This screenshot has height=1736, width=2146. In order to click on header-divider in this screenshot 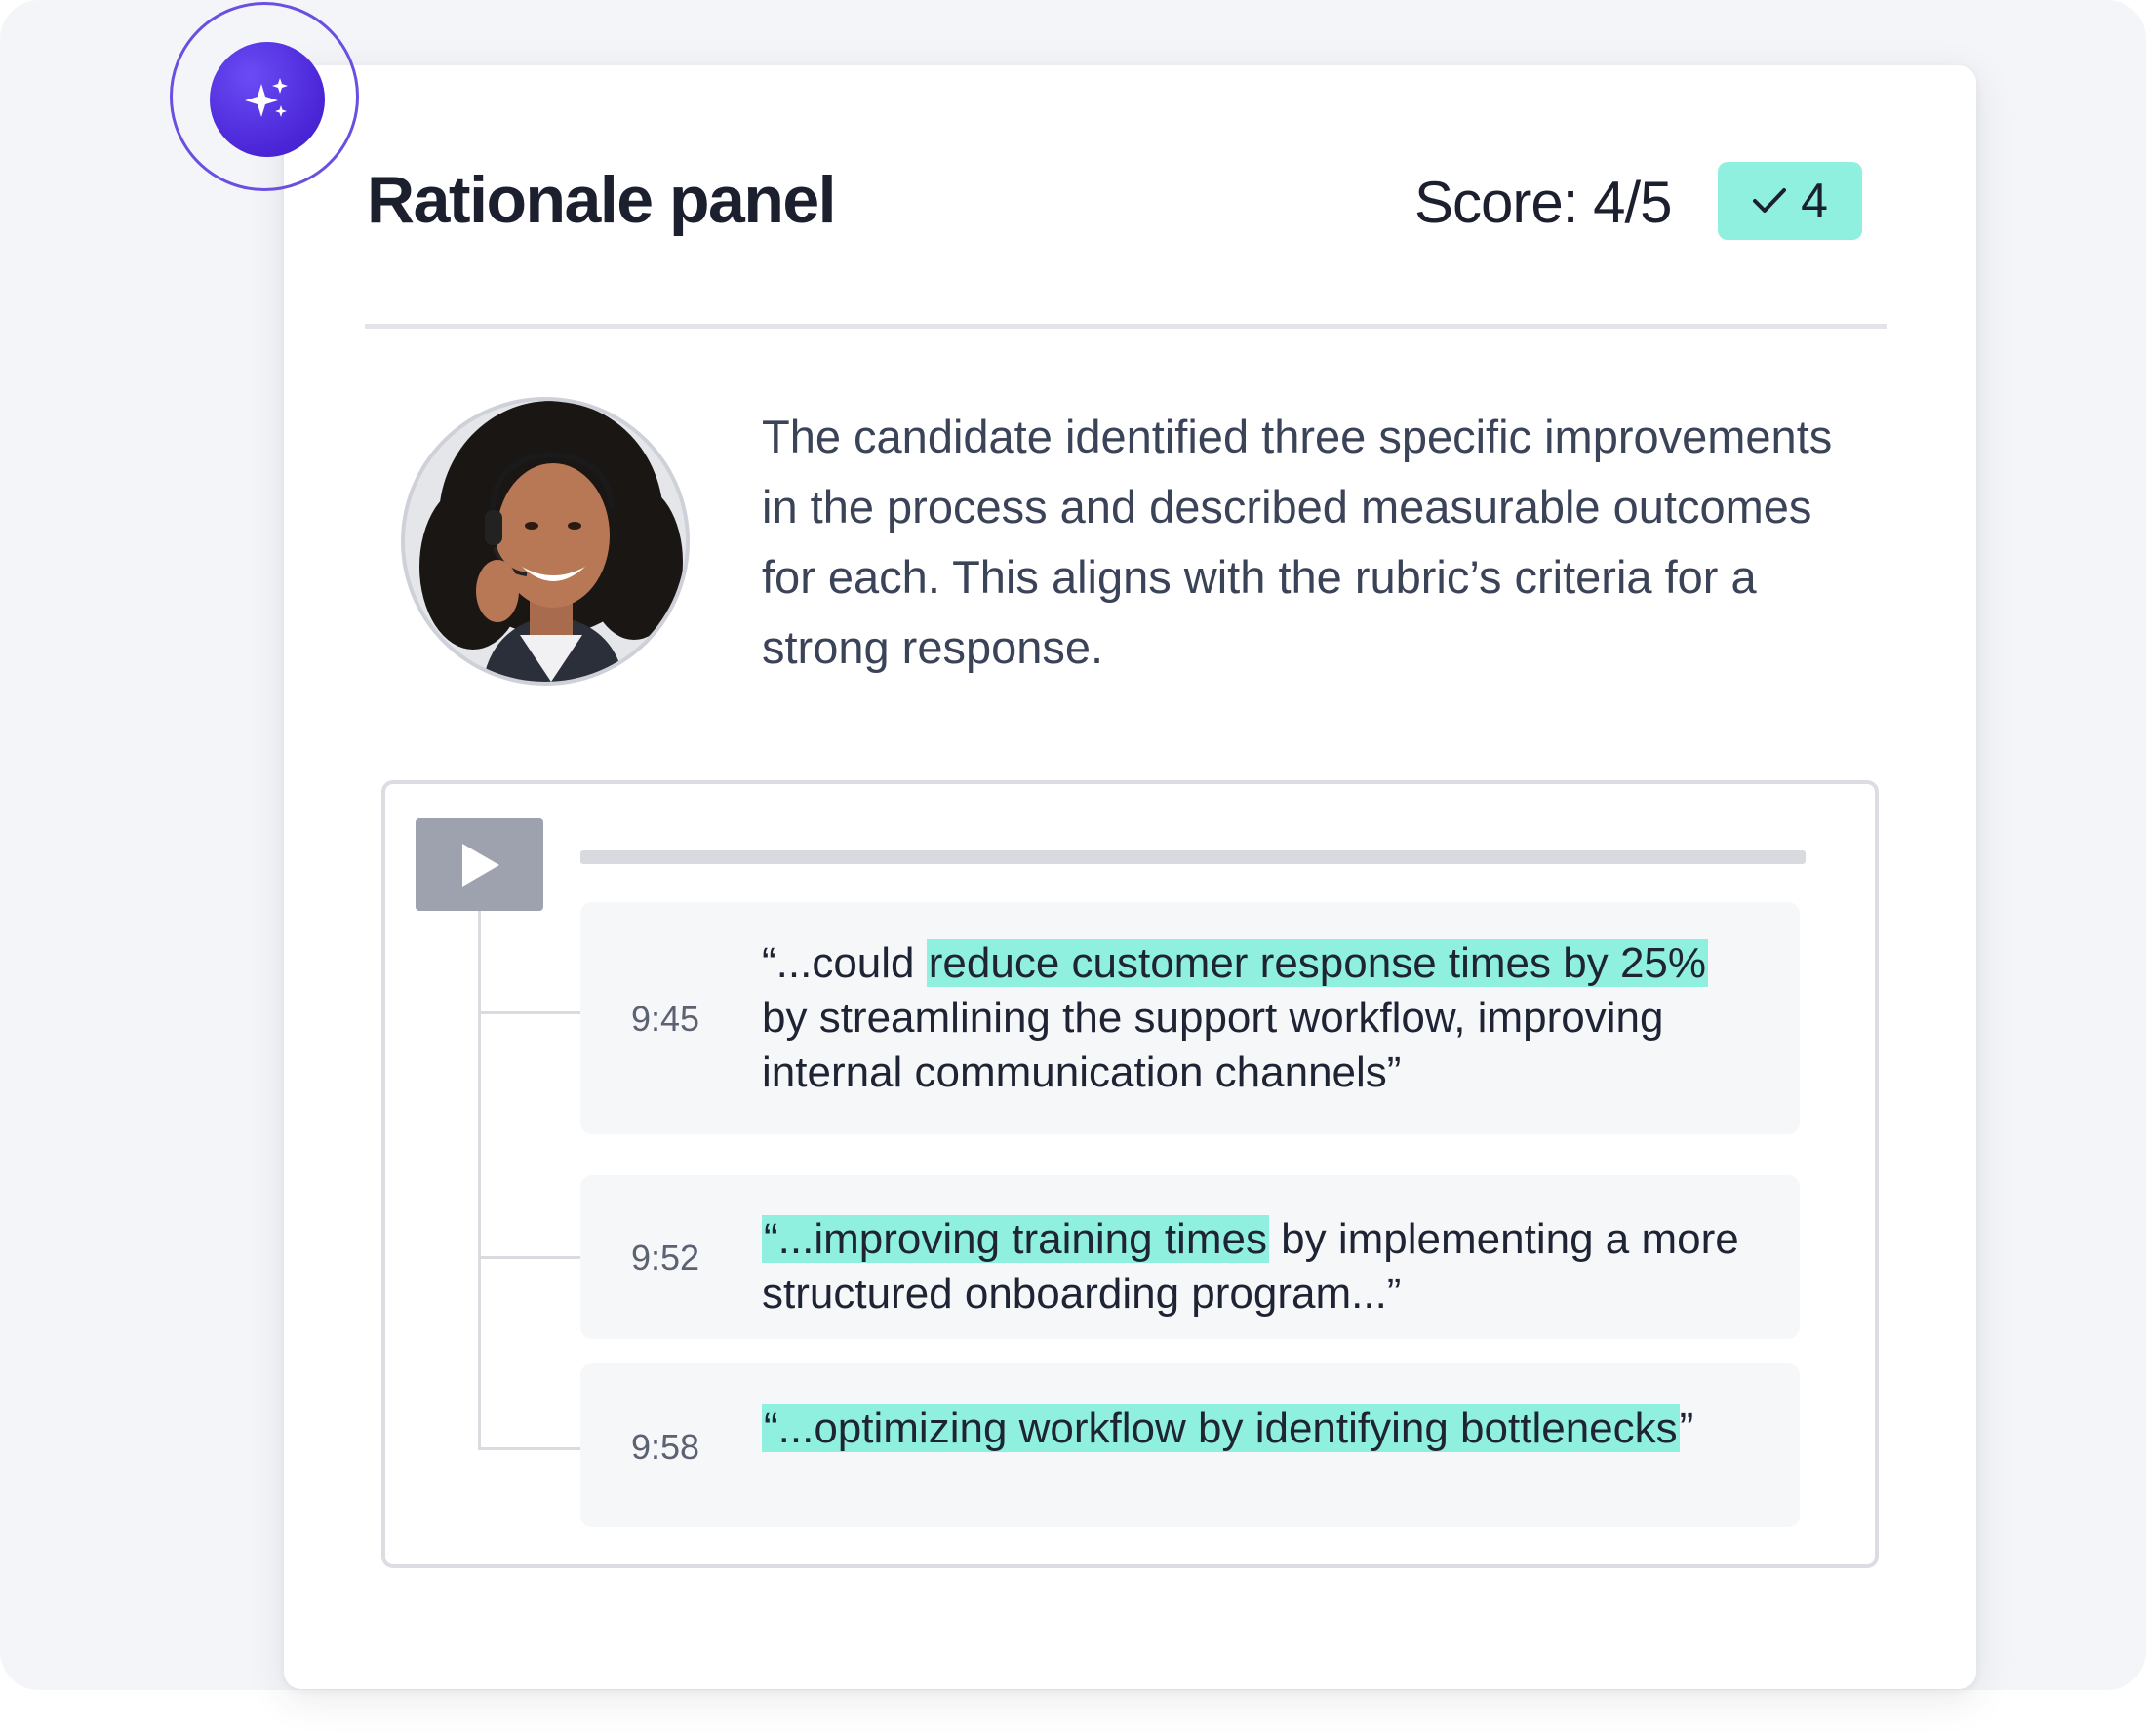, I will do `click(1126, 326)`.